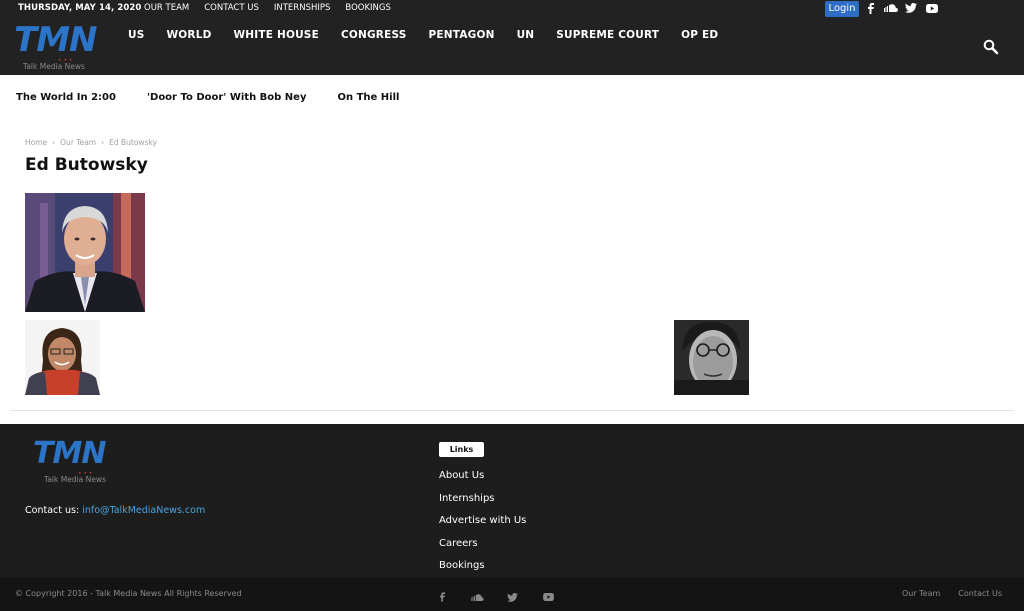 The height and width of the screenshot is (611, 1024). What do you see at coordinates (80, 8) in the screenshot?
I see `current-date: THURSDAY, MAY 14, 2020` at bounding box center [80, 8].